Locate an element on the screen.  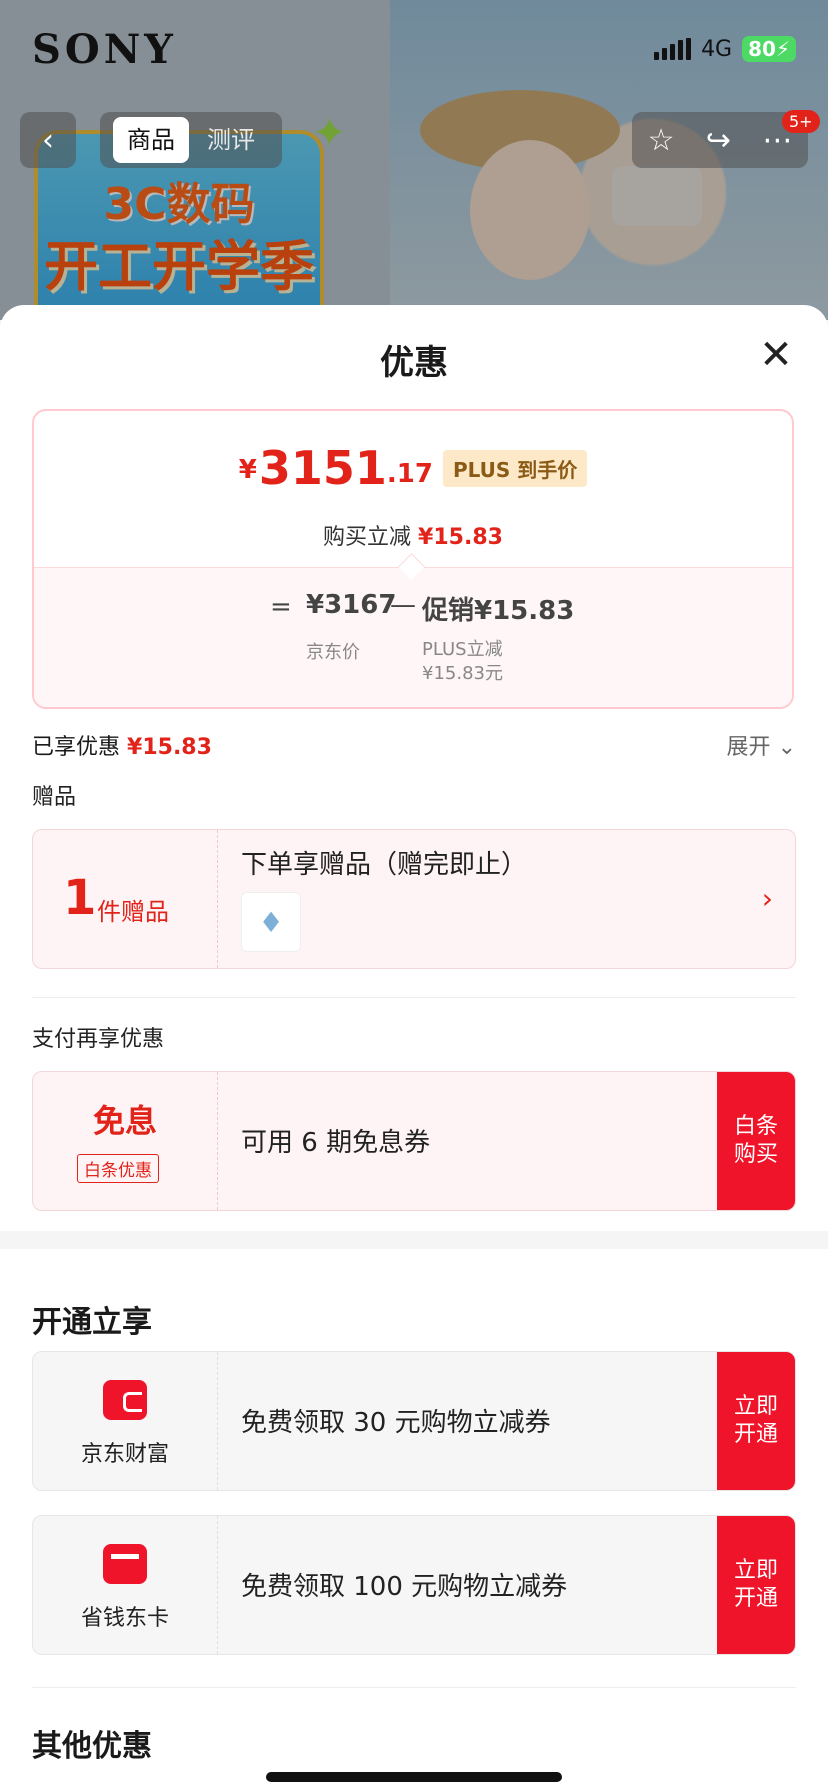
saving-card-open-button: 立即 开通 is located at coordinates (756, 1585).